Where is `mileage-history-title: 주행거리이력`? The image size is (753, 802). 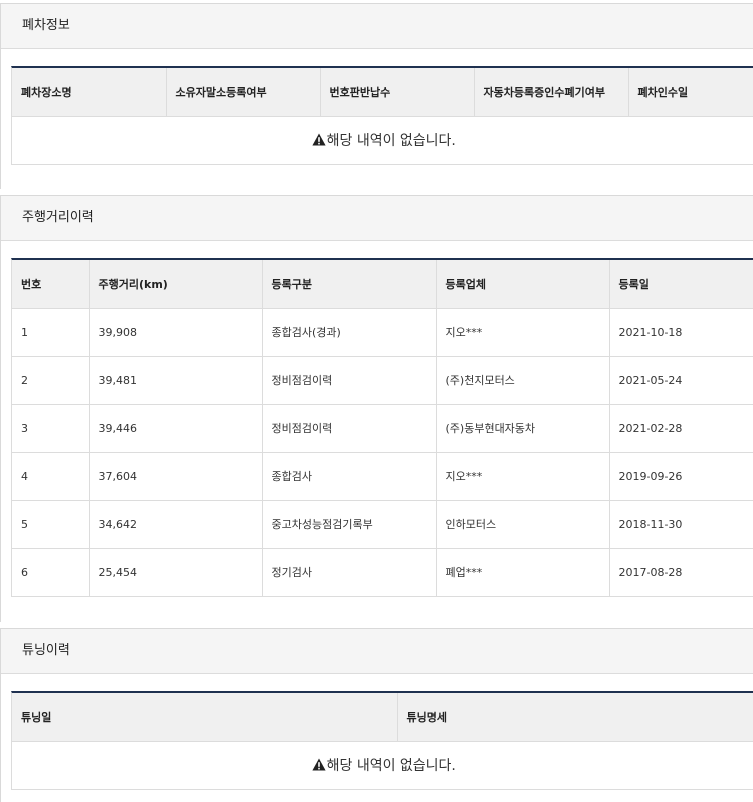
mileage-history-title: 주행거리이력 is located at coordinates (377, 218).